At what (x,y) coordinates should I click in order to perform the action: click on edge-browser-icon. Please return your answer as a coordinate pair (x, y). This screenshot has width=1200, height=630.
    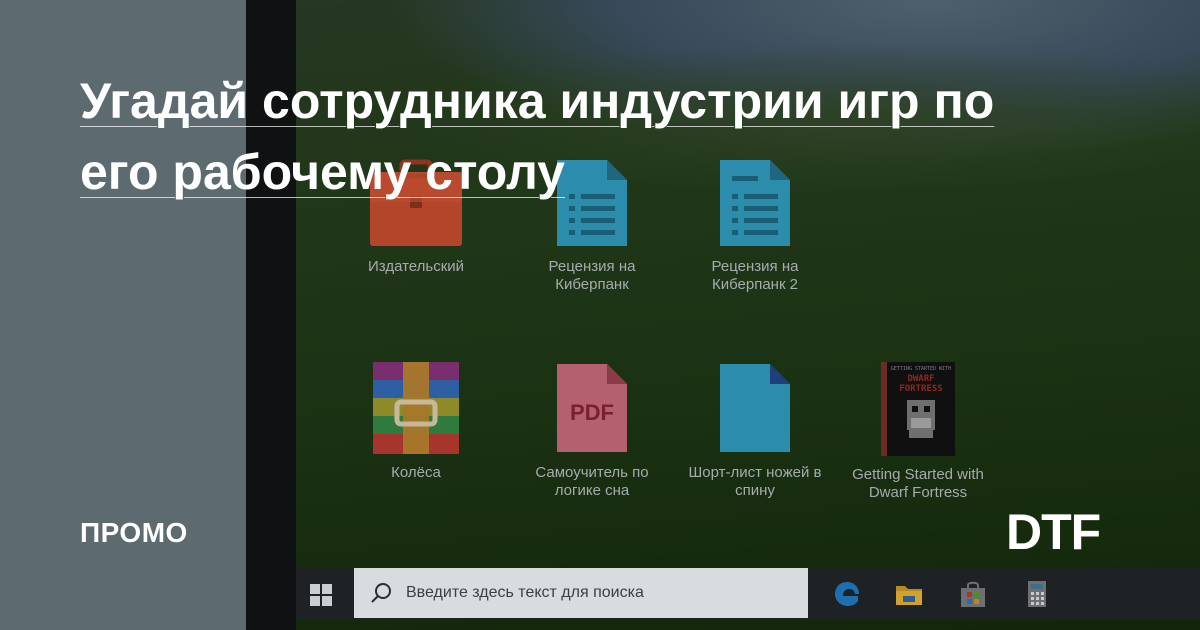
    Looking at the image, I should click on (847, 594).